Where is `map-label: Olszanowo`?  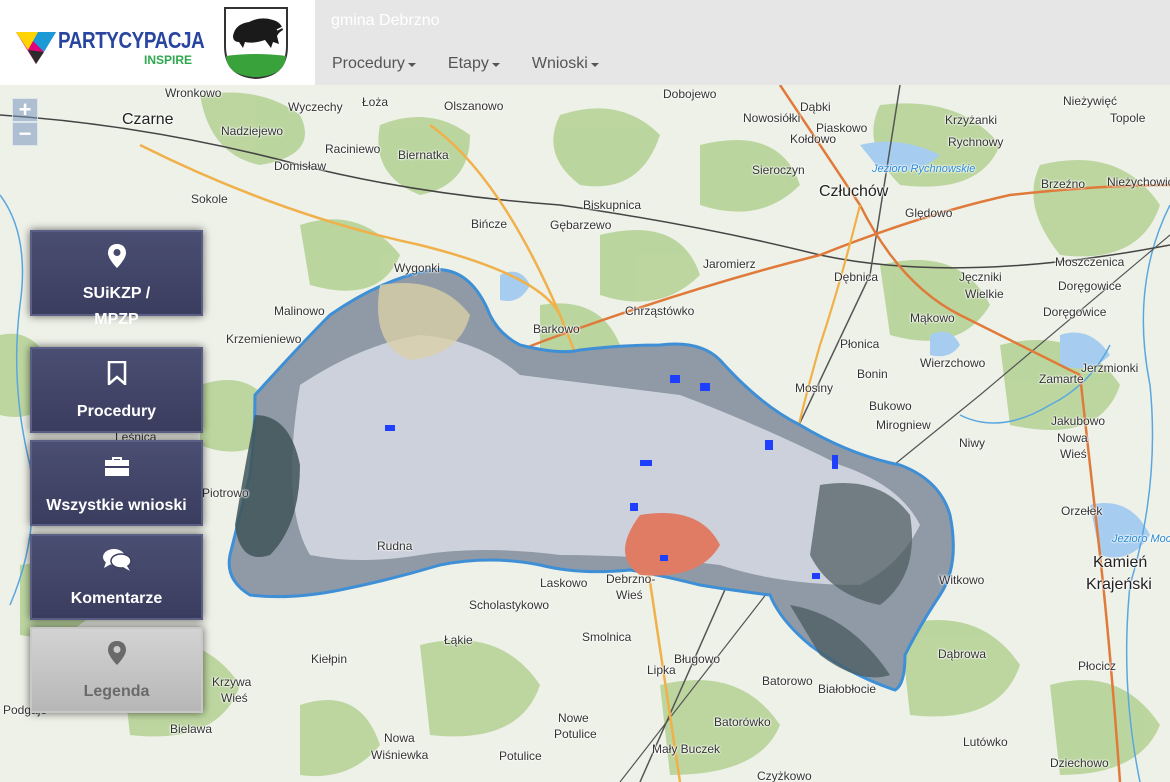
map-label: Olszanowo is located at coordinates (474, 106).